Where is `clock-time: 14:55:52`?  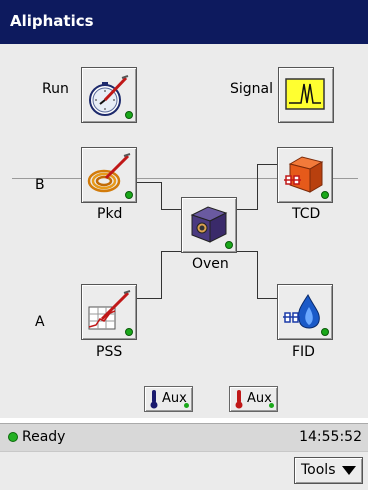 clock-time: 14:55:52 is located at coordinates (330, 437).